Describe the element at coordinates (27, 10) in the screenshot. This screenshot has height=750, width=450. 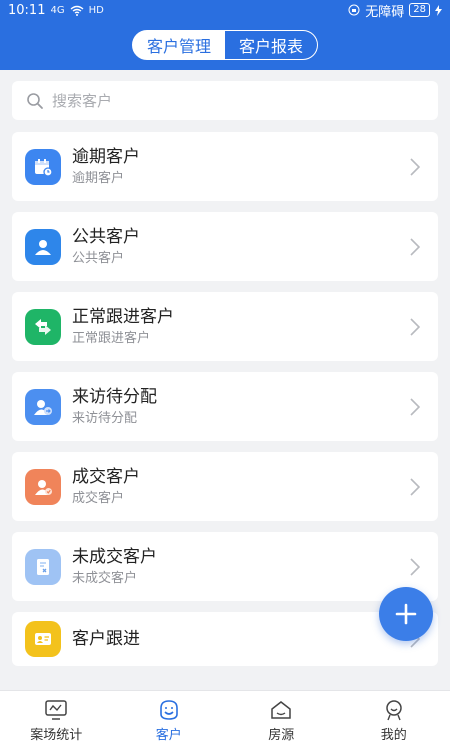
I see `status-time: 10:11` at that location.